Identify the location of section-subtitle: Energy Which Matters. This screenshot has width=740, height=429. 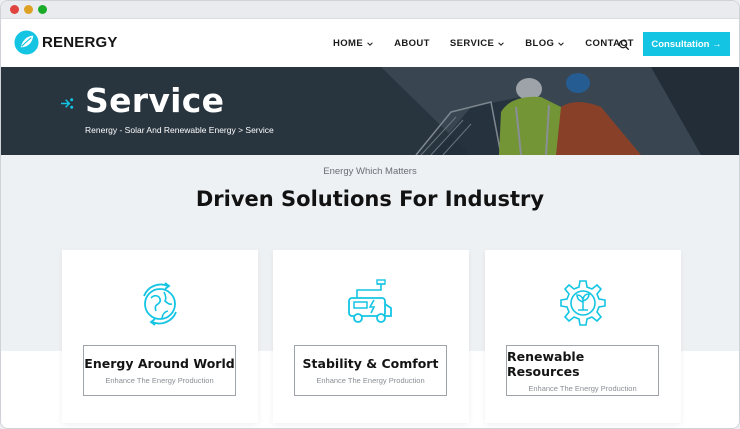
(370, 171).